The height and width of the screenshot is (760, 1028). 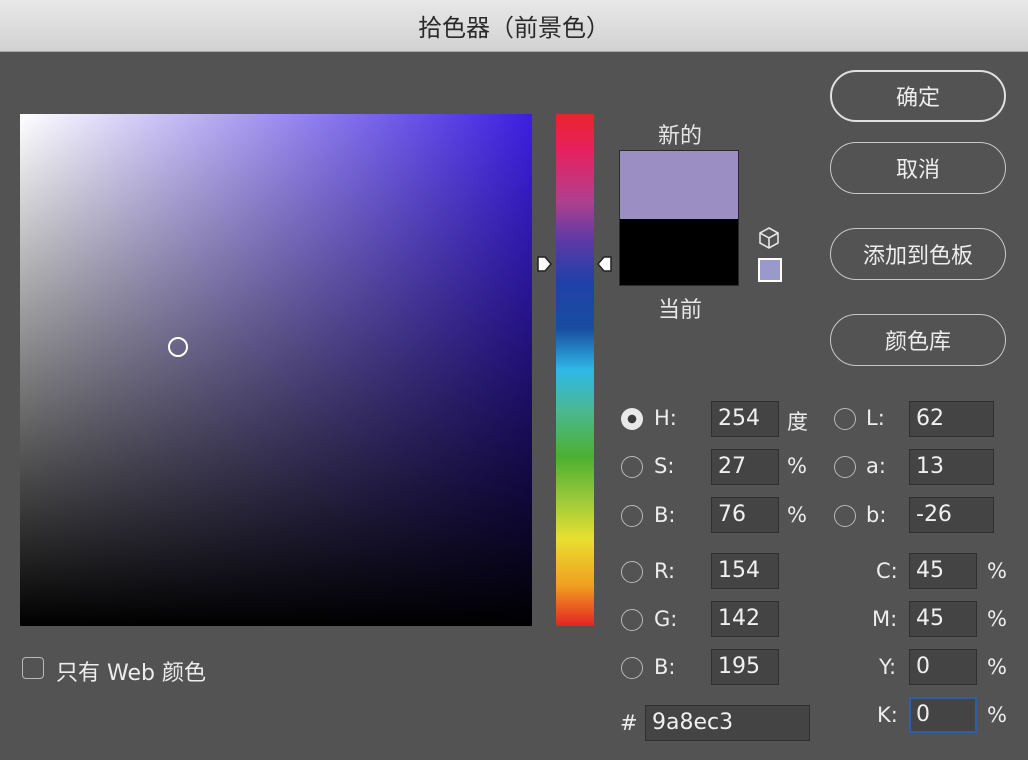 I want to click on black-unit: %, so click(x=997, y=715).